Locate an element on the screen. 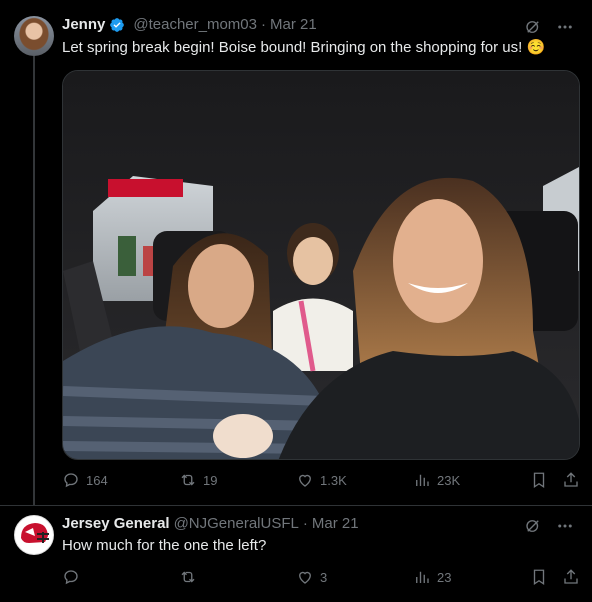 This screenshot has height=602, width=592. reply-button: 164 is located at coordinates (92, 480).